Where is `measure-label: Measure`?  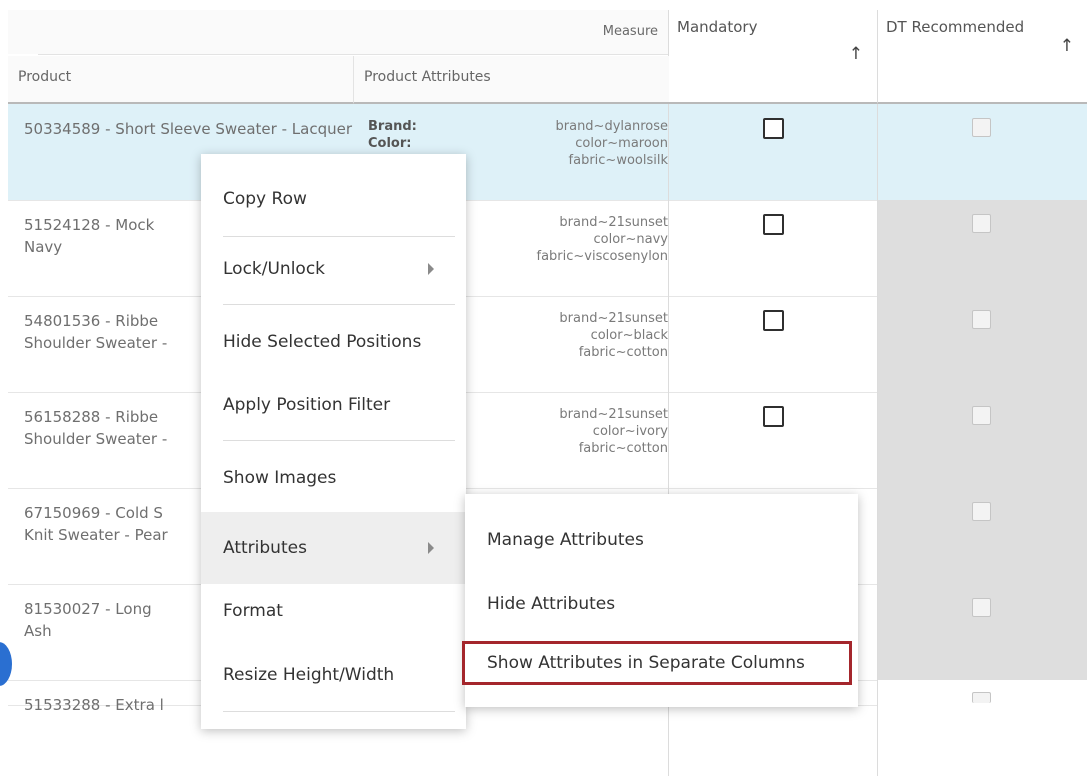 measure-label: Measure is located at coordinates (630, 31).